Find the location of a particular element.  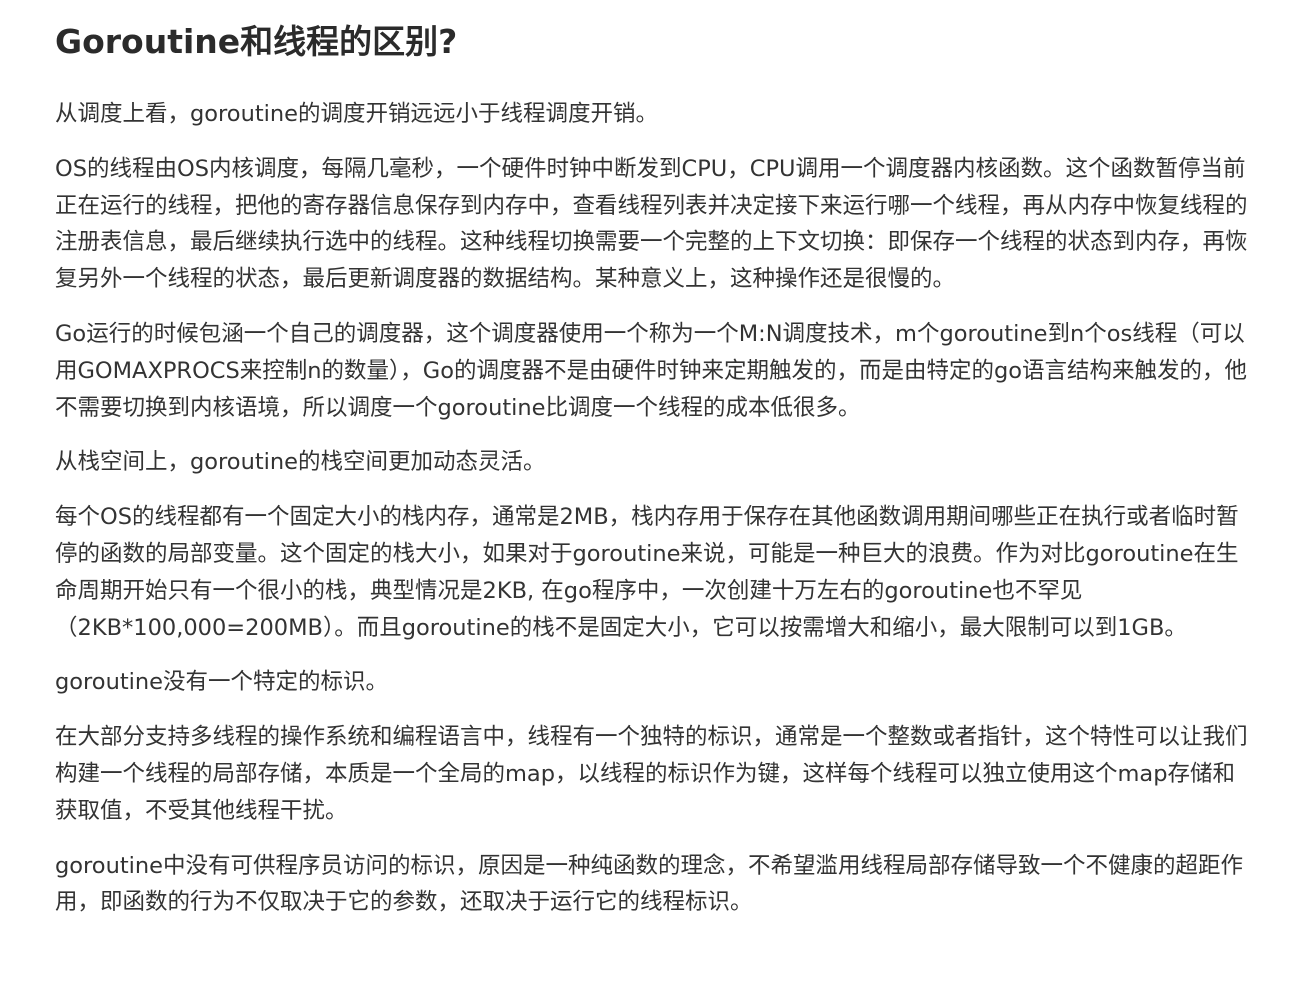

article-title: Goroutine和线程的区别? is located at coordinates (256, 41).